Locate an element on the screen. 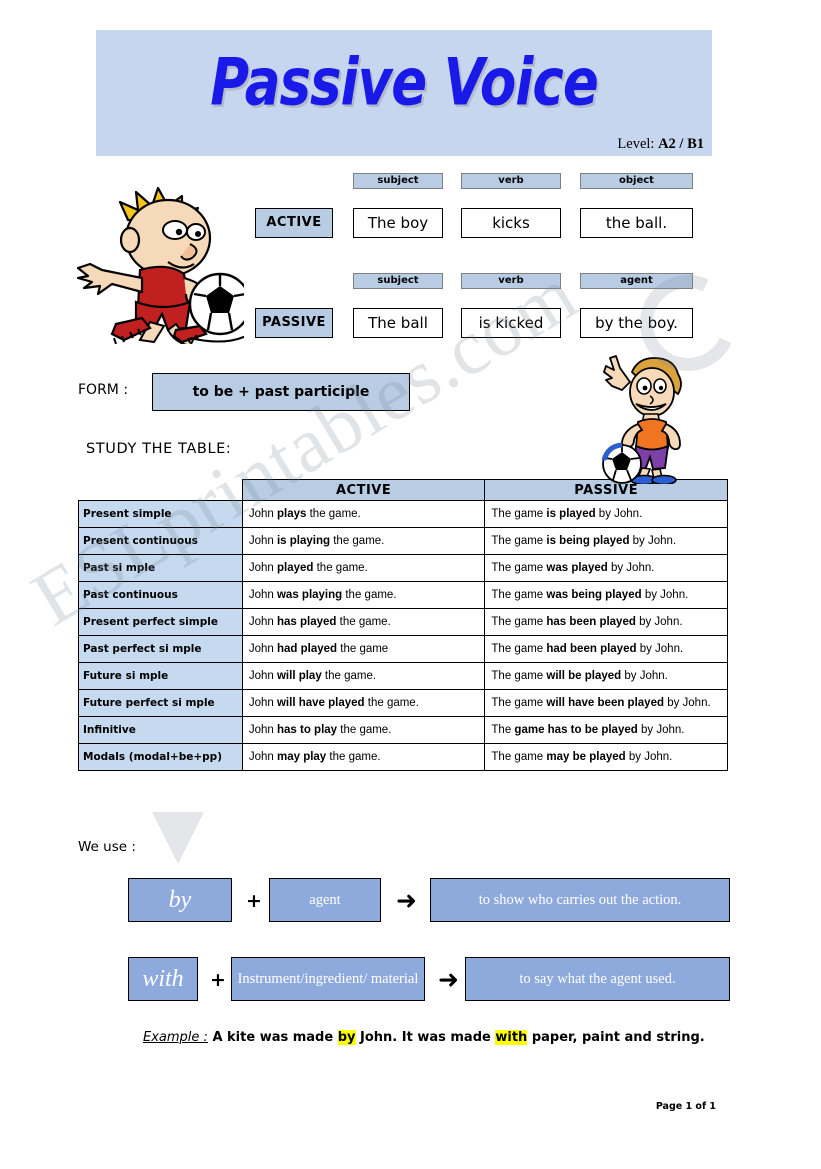  diagram-cell-passive-agent: by the boy. is located at coordinates (636, 323).